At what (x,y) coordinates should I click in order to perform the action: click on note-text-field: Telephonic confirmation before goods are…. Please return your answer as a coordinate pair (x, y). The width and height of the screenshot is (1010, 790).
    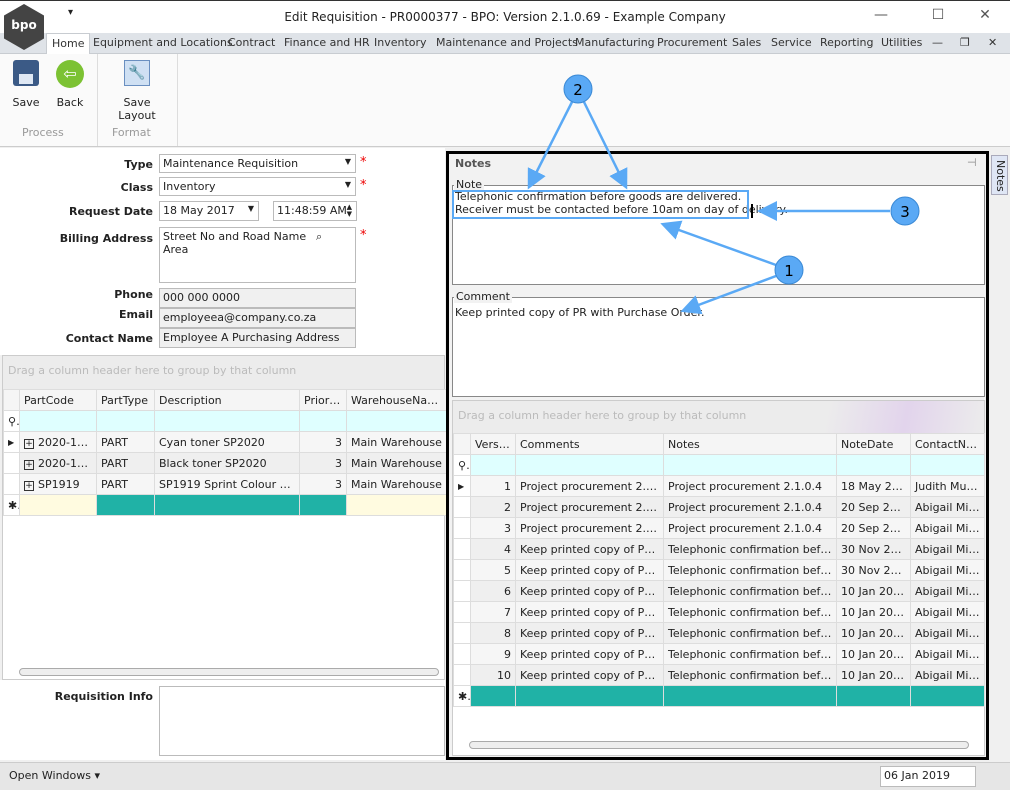
    Looking at the image, I should click on (621, 203).